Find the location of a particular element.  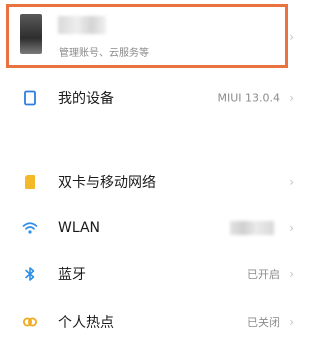

section-divider is located at coordinates (148, 146).